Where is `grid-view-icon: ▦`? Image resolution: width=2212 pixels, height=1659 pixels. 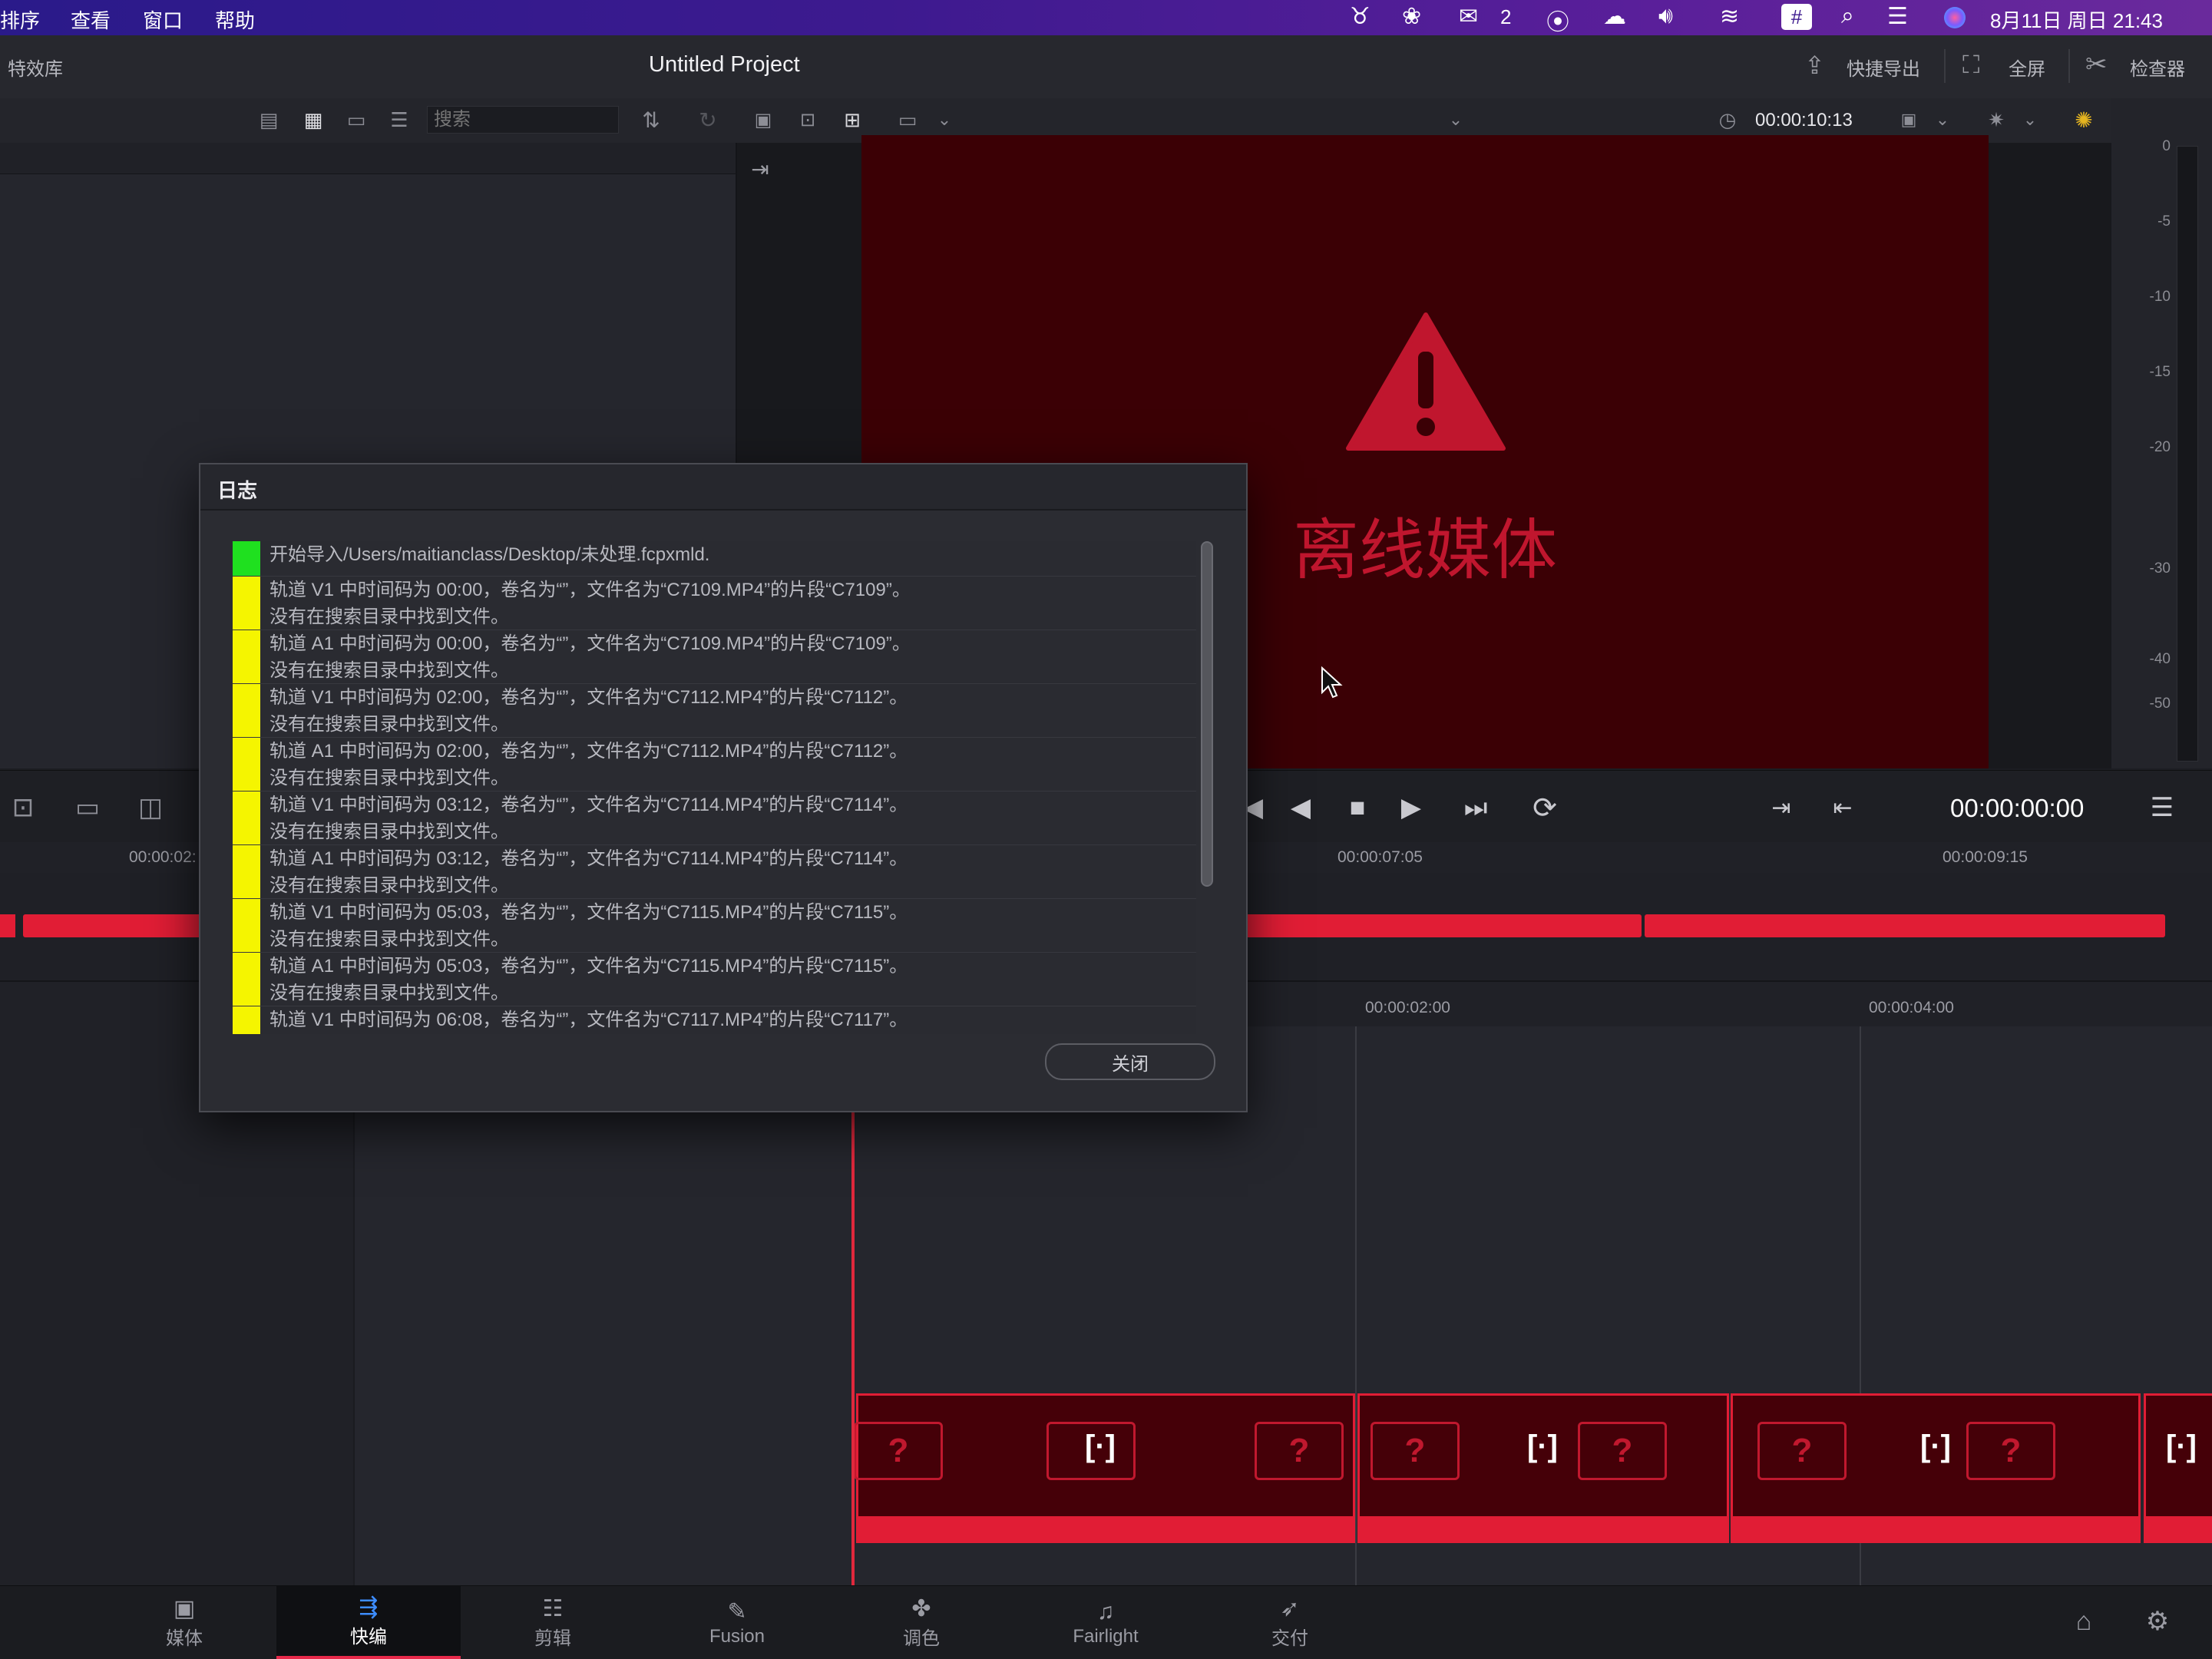
grid-view-icon: ▦ is located at coordinates (314, 119).